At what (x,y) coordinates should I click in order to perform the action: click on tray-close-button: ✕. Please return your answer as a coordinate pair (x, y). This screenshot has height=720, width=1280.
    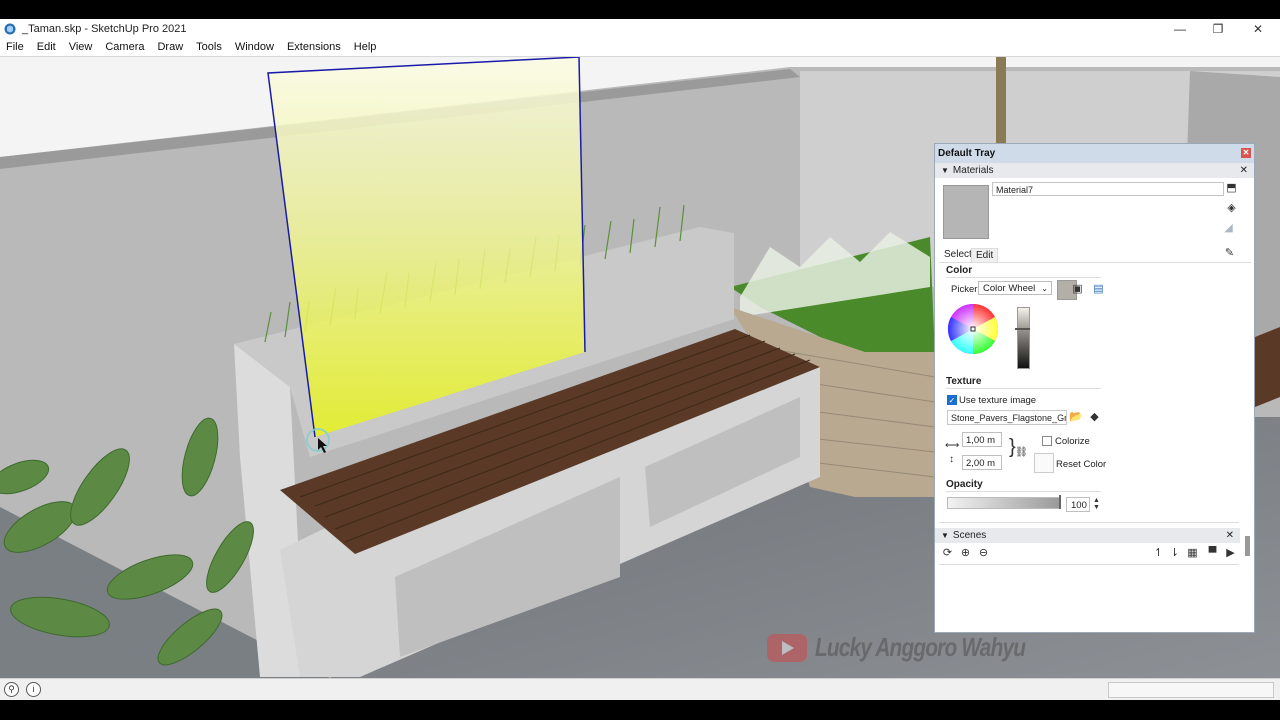
    Looking at the image, I should click on (1246, 153).